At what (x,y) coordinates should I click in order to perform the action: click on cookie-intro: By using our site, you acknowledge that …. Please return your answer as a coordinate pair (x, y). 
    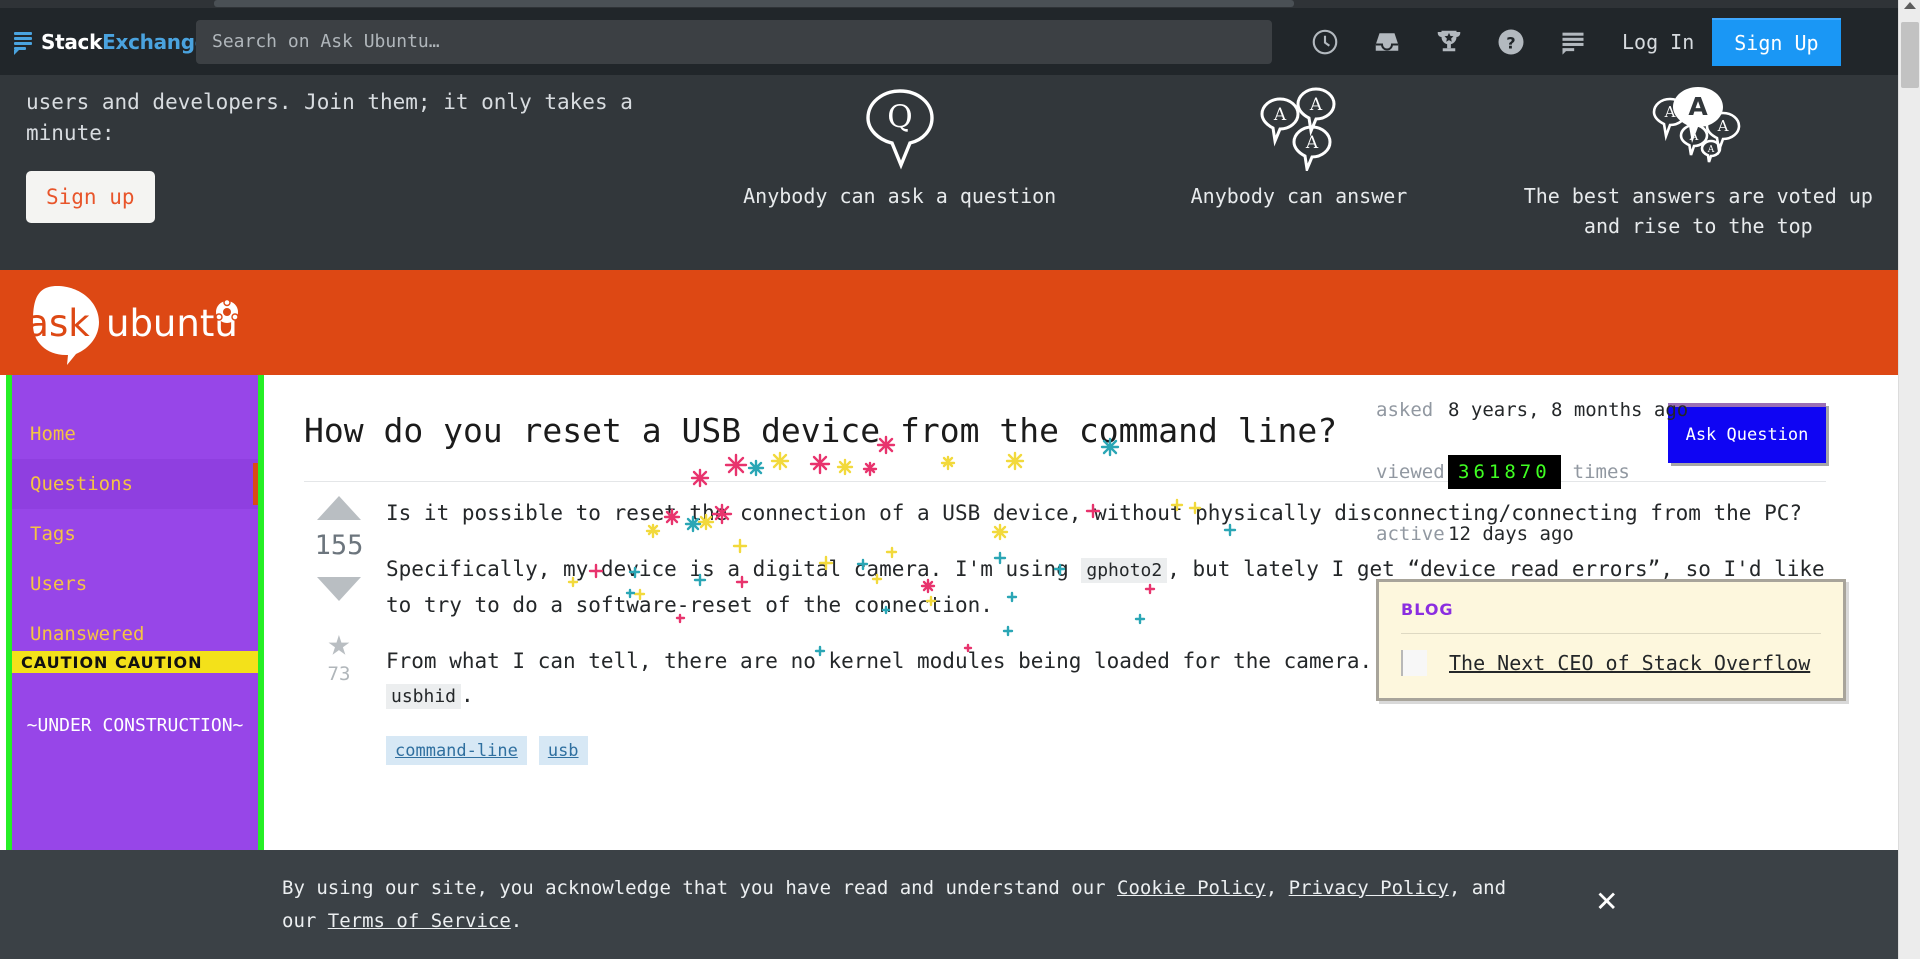
    Looking at the image, I should click on (700, 887).